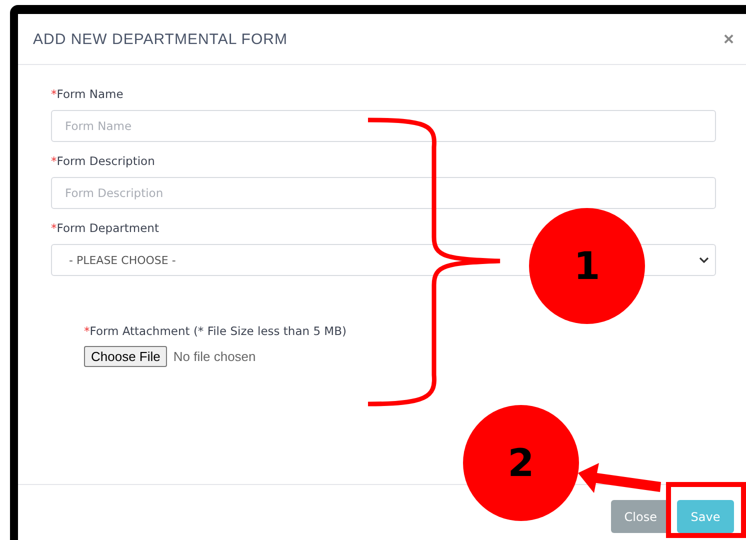 The width and height of the screenshot is (746, 540). I want to click on input-field: Form Description, so click(383, 193).